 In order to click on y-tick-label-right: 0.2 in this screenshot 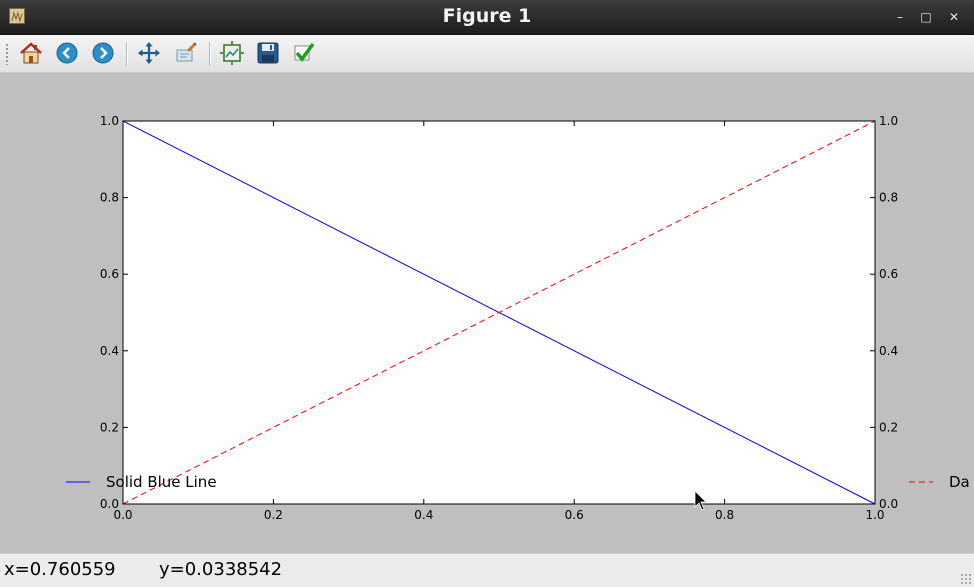, I will do `click(888, 427)`.